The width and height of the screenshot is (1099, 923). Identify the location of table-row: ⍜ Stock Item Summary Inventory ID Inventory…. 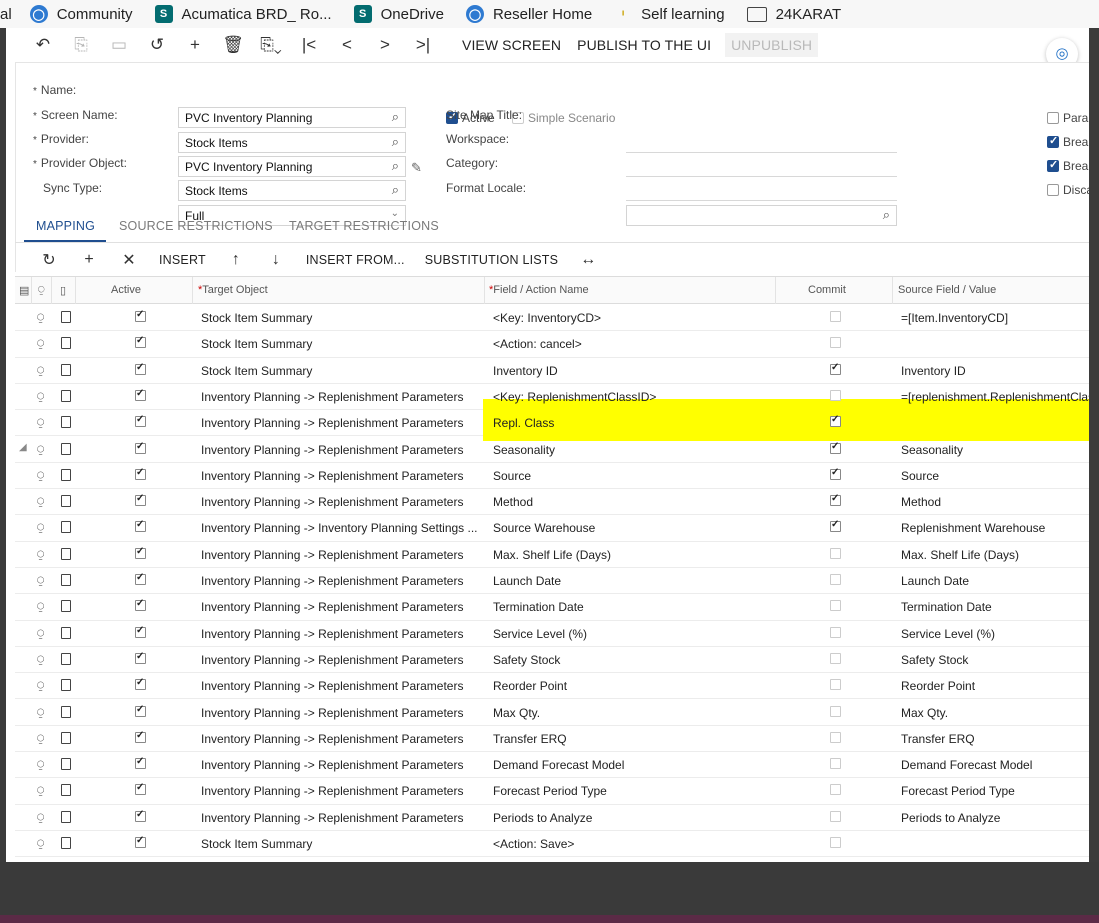
(552, 371).